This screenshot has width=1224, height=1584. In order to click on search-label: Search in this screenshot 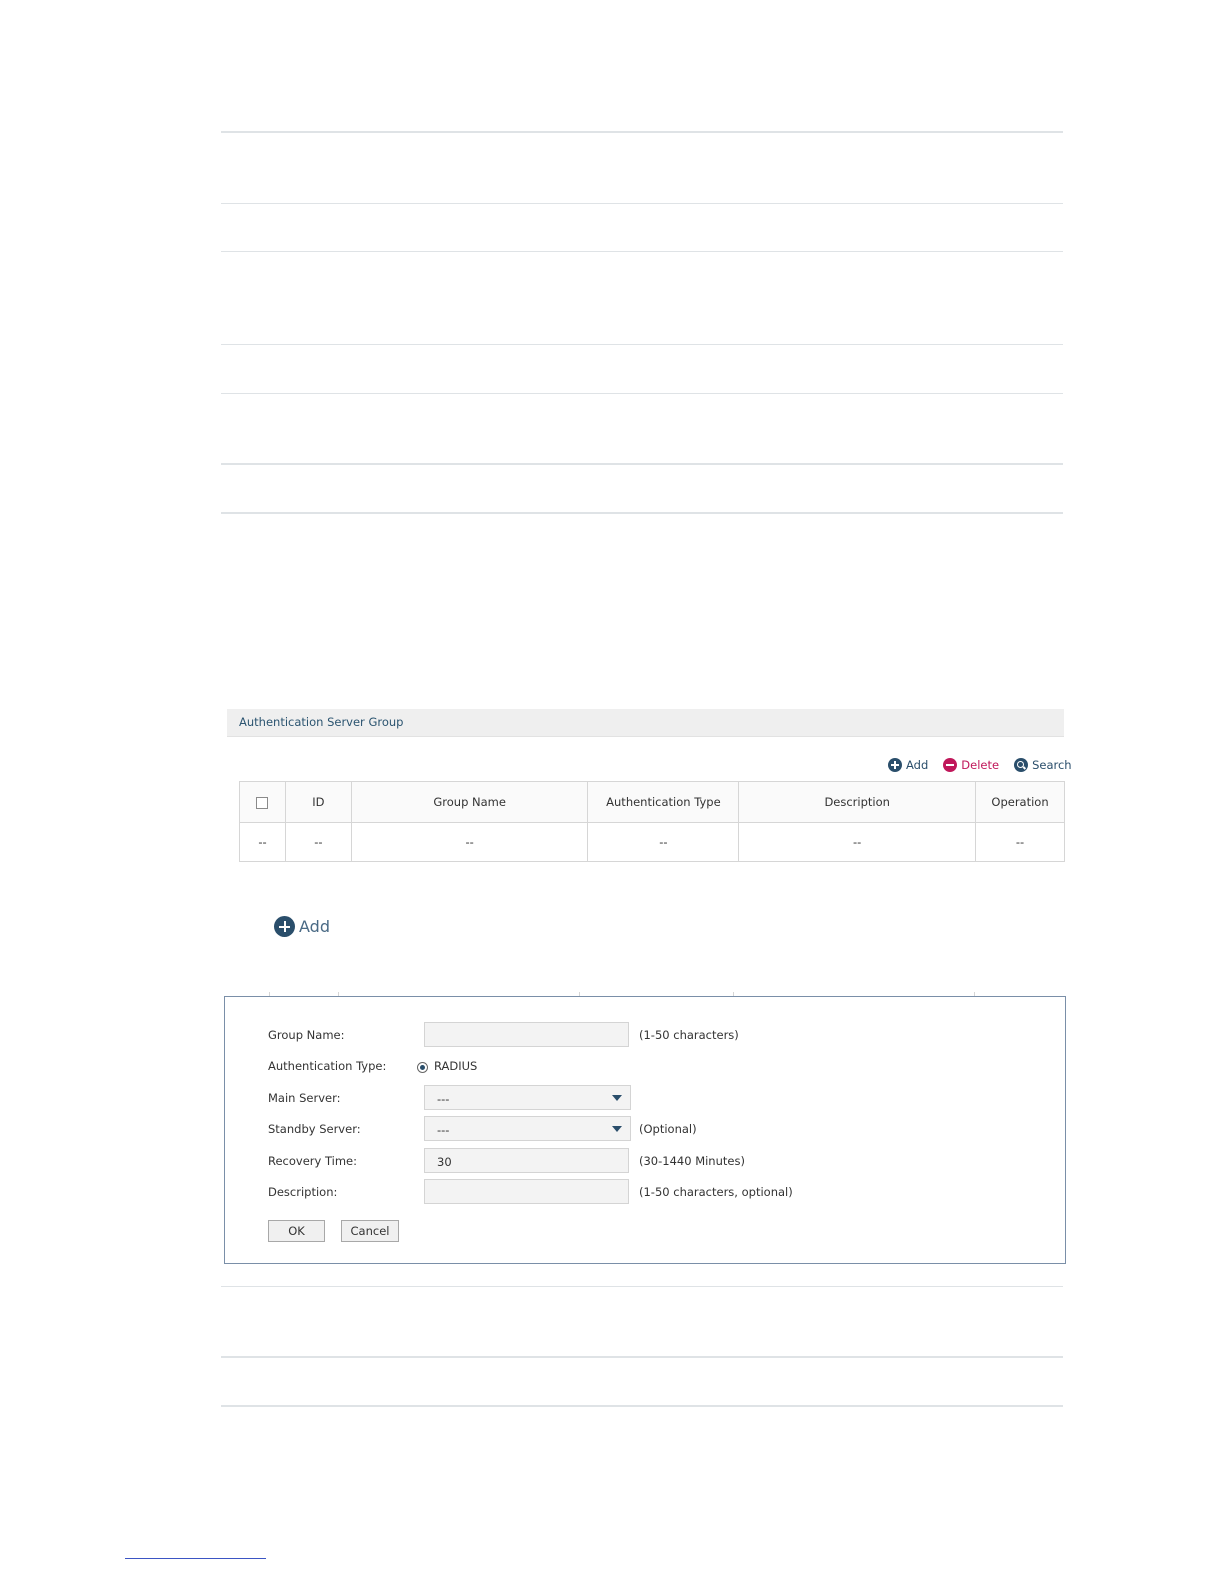, I will do `click(1052, 765)`.